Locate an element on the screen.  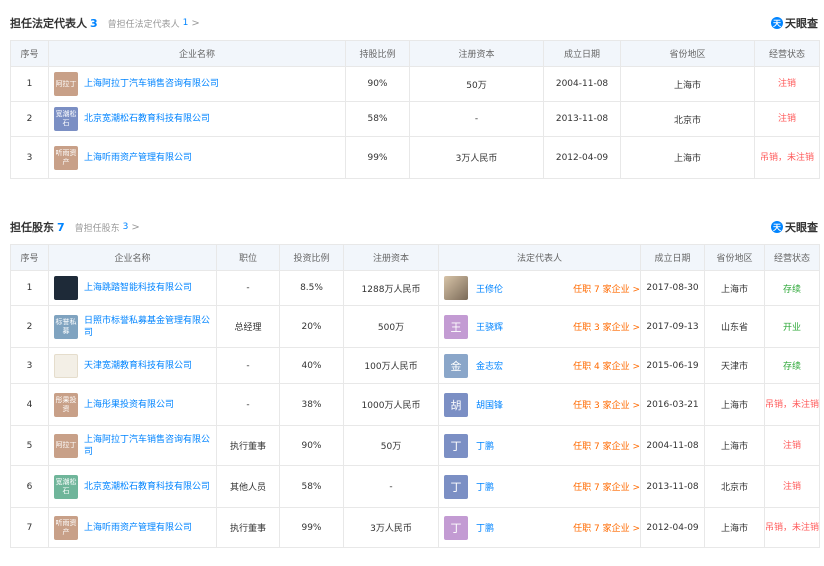
company-name-link: 日照市标誉私募基金管理有限公司 is located at coordinates (150, 327).